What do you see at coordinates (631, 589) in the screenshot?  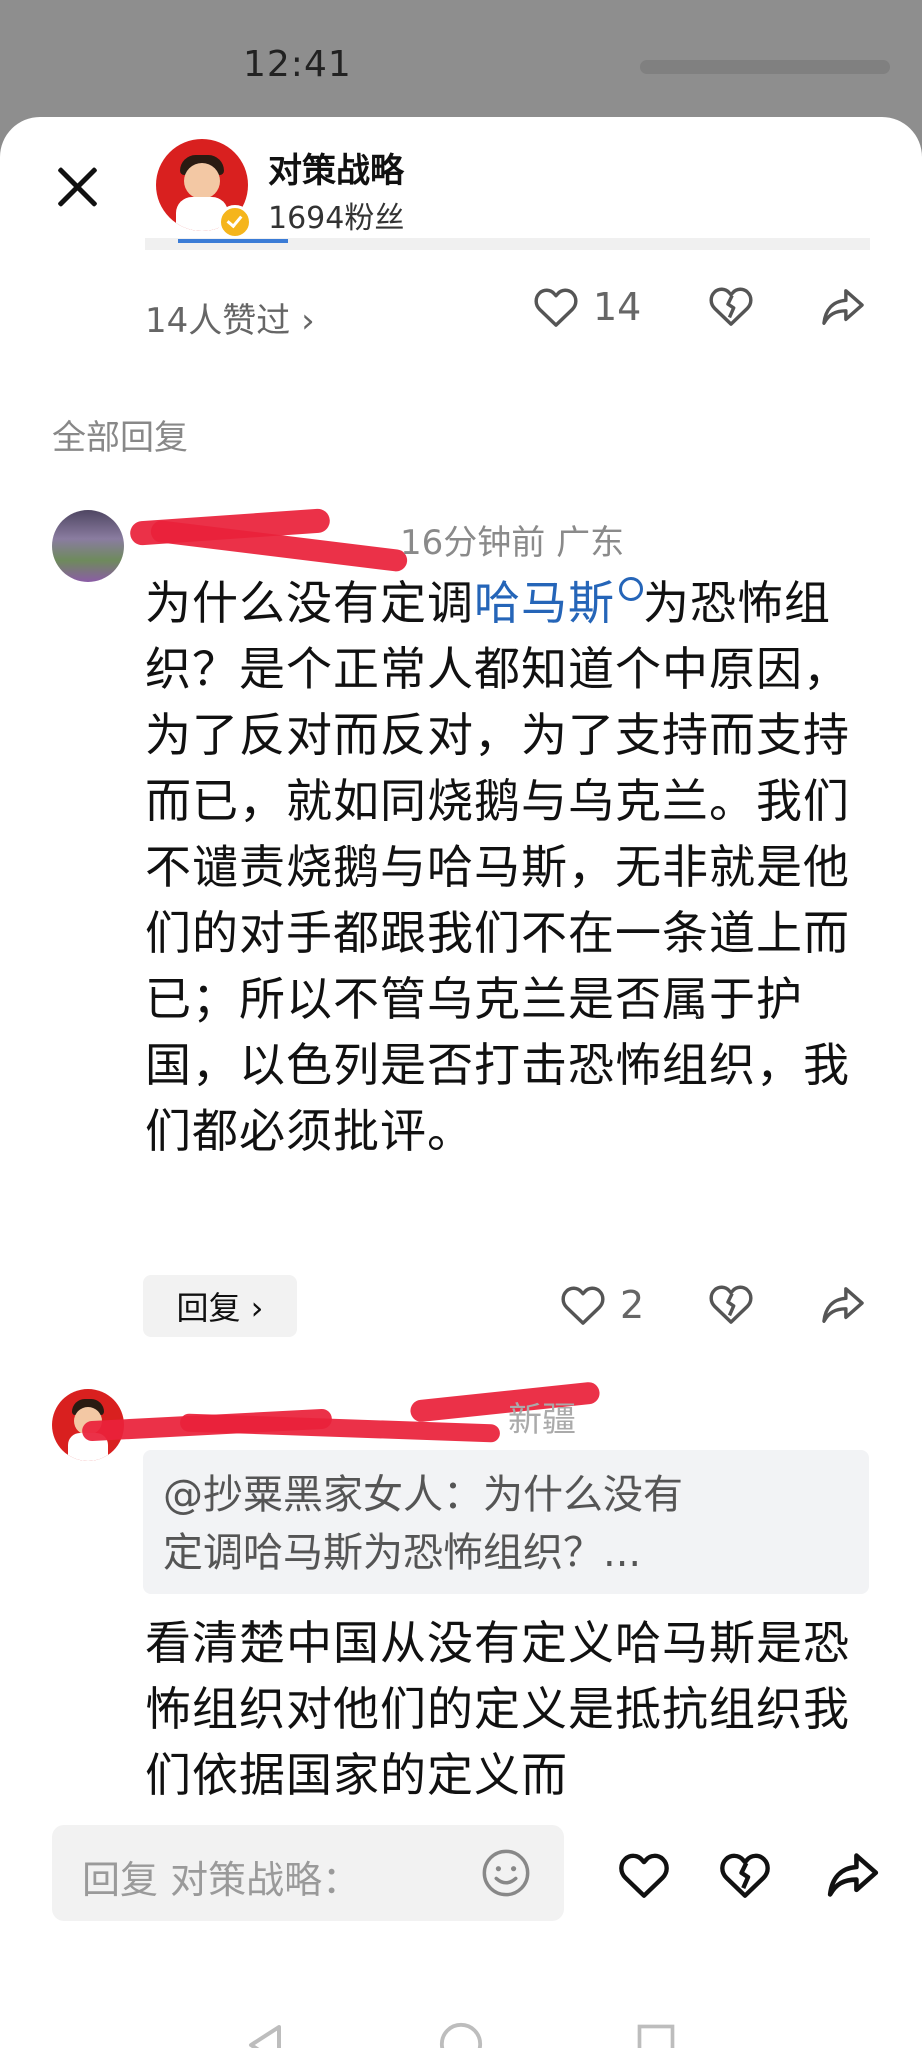 I see `search-icon` at bounding box center [631, 589].